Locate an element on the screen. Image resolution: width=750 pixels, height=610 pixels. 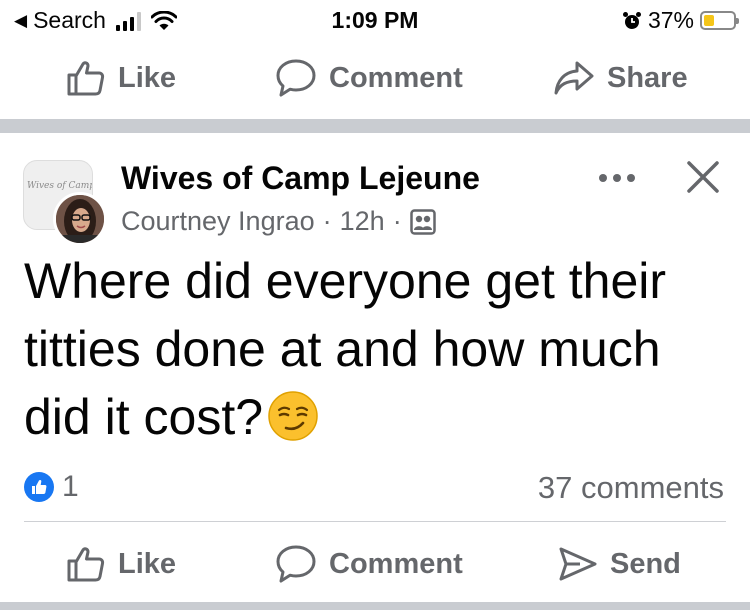
post-meta: Courtney Ingrao · 12h · is located at coordinates (278, 221).